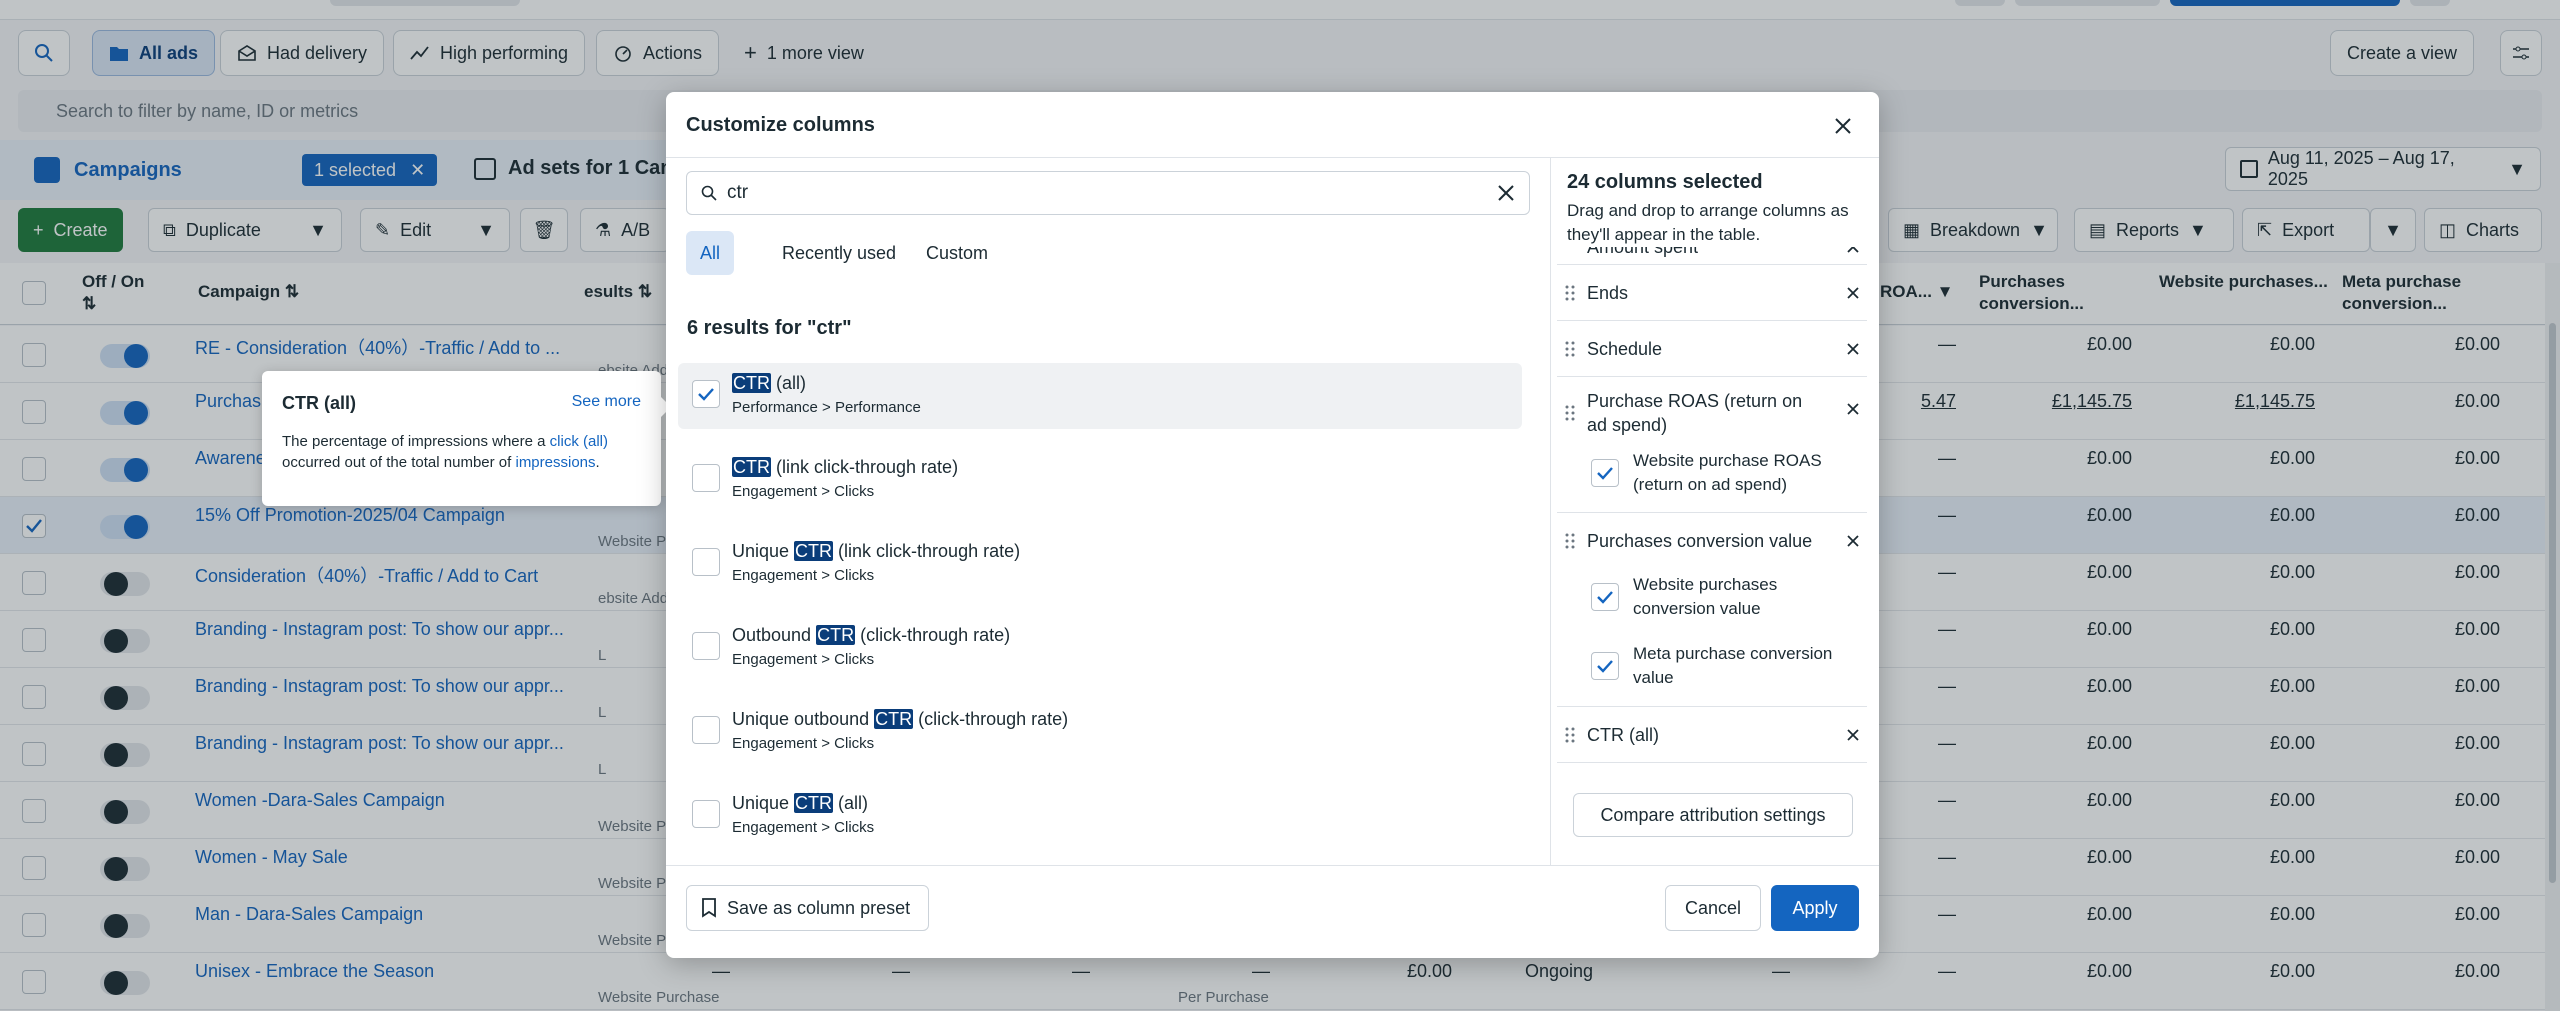  Describe the element at coordinates (1506, 193) in the screenshot. I see `clear-search-icon` at that location.